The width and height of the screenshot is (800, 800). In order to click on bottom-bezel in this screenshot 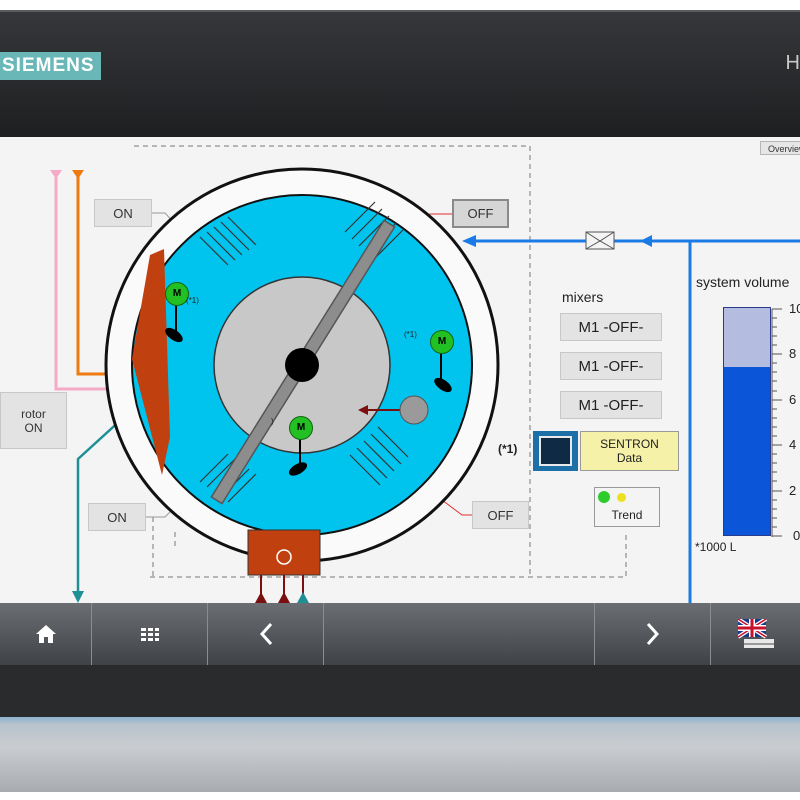, I will do `click(400, 691)`.